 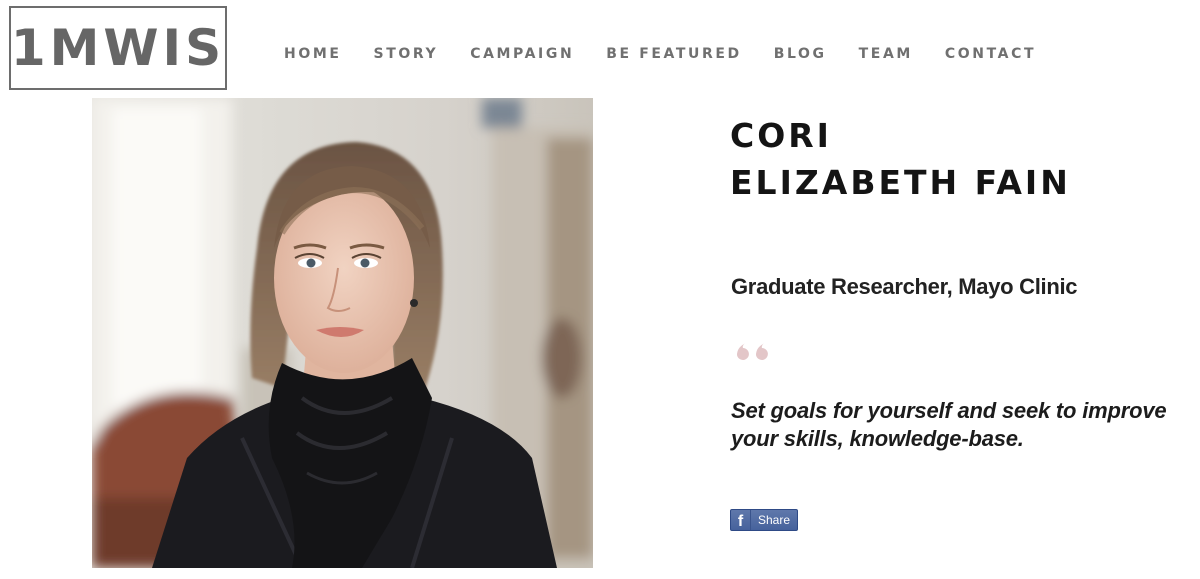 I want to click on profile-name-first: CORI, so click(x=781, y=135).